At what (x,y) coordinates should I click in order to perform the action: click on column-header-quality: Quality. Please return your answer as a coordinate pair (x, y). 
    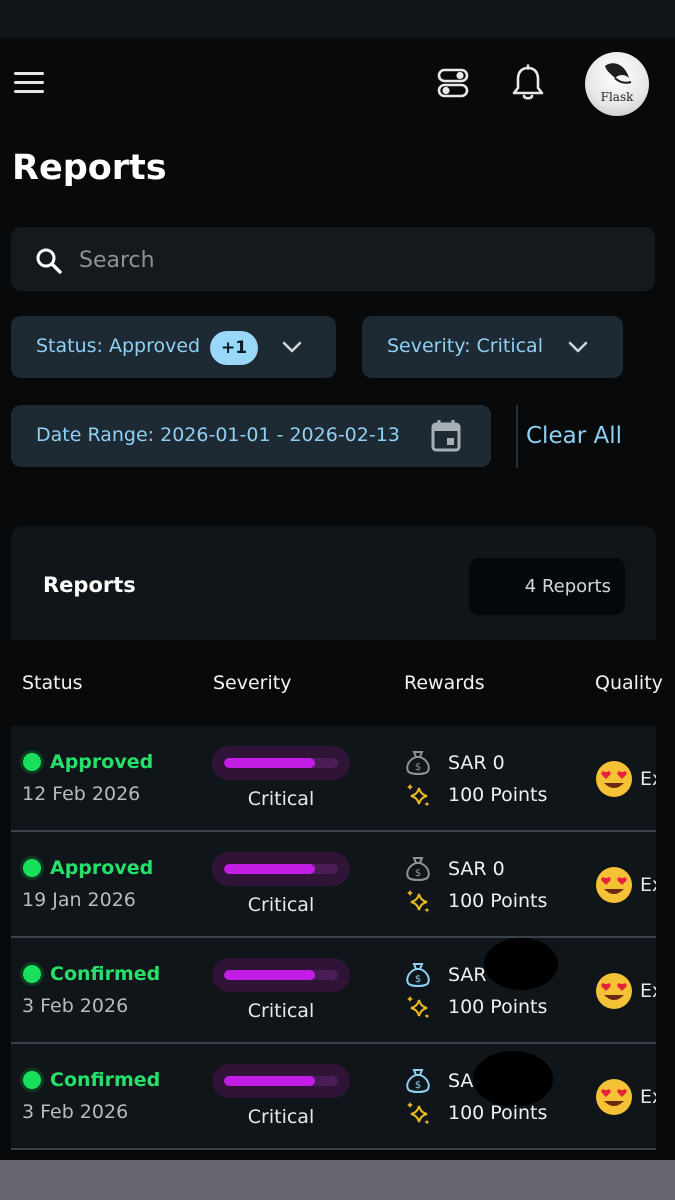
    Looking at the image, I should click on (629, 683).